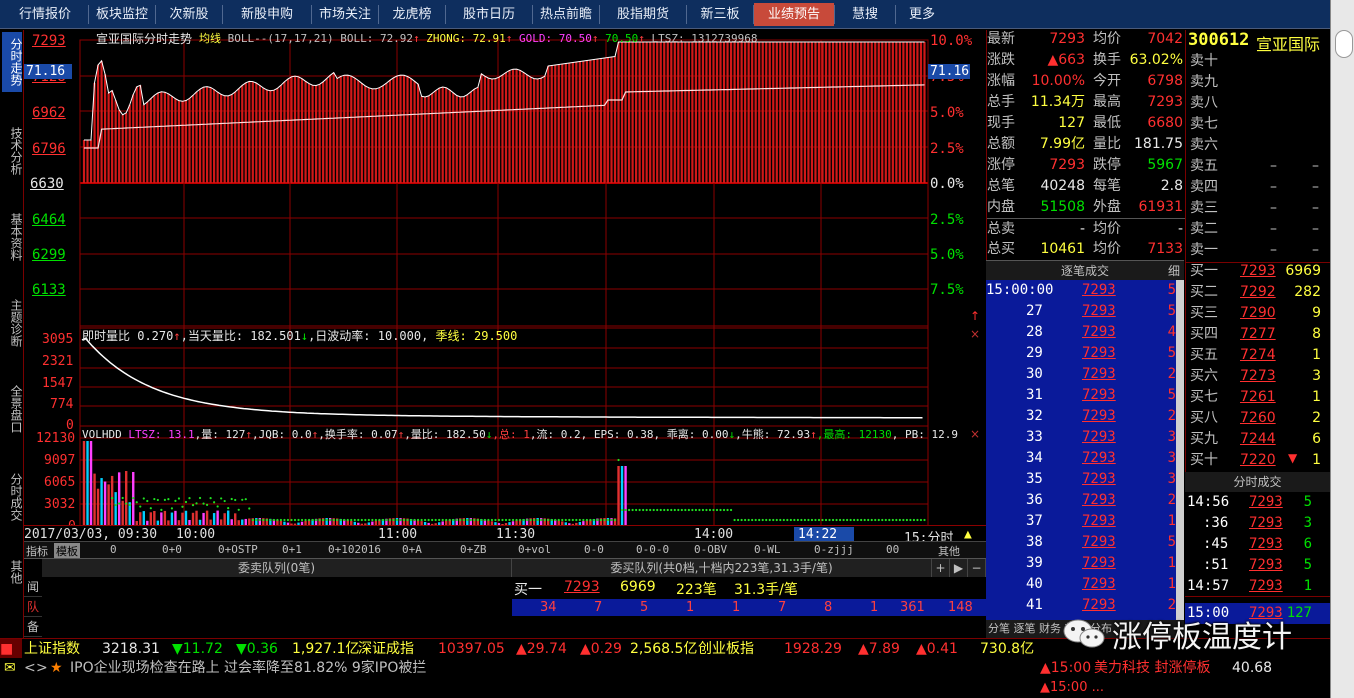  What do you see at coordinates (534, 549) in the screenshot?
I see `indicator-tab: 0+vol` at bounding box center [534, 549].